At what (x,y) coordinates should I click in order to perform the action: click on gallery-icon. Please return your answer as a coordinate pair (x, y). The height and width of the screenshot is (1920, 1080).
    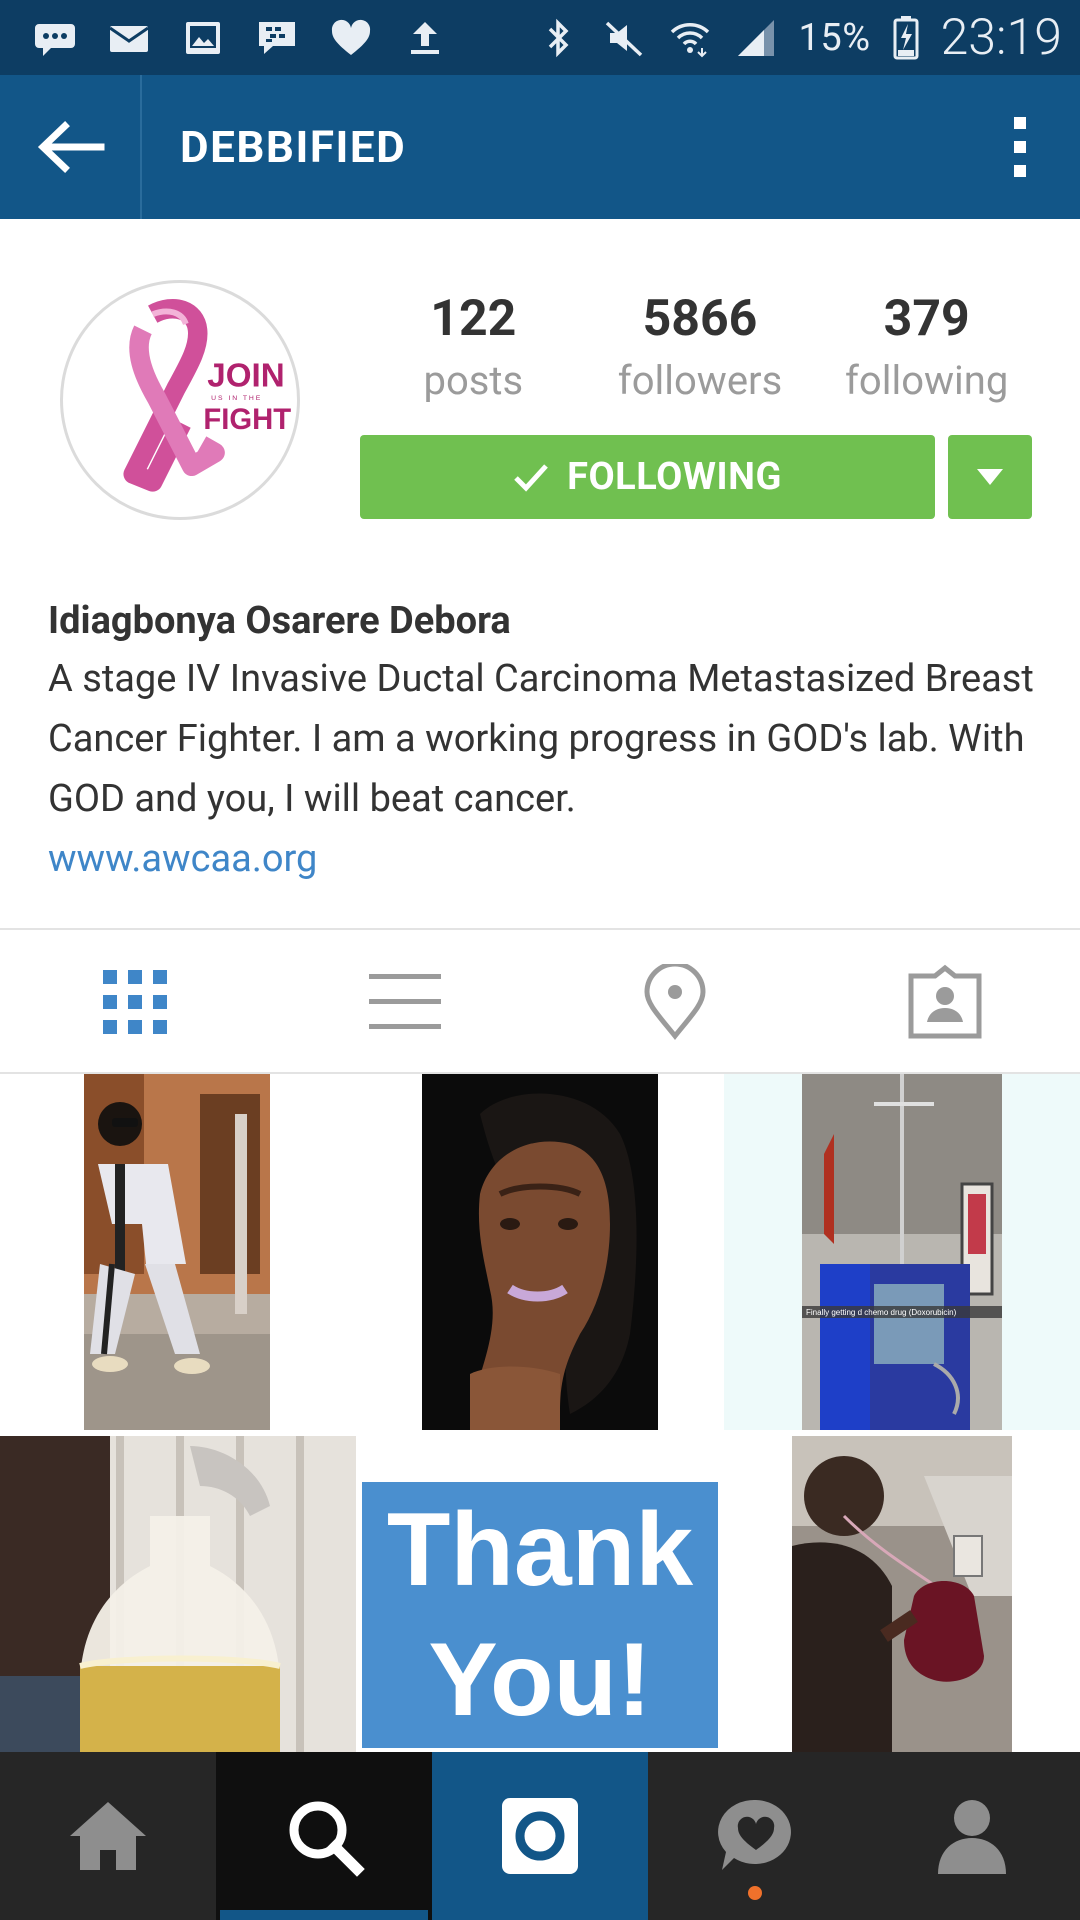
    Looking at the image, I should click on (203, 38).